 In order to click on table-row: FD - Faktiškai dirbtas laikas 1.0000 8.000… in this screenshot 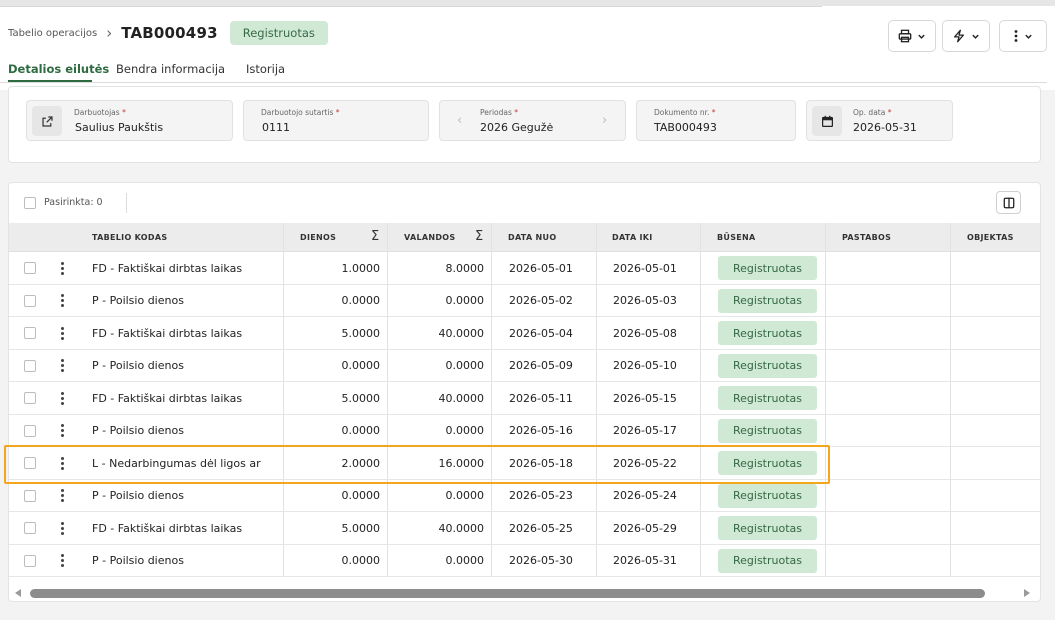, I will do `click(524, 268)`.